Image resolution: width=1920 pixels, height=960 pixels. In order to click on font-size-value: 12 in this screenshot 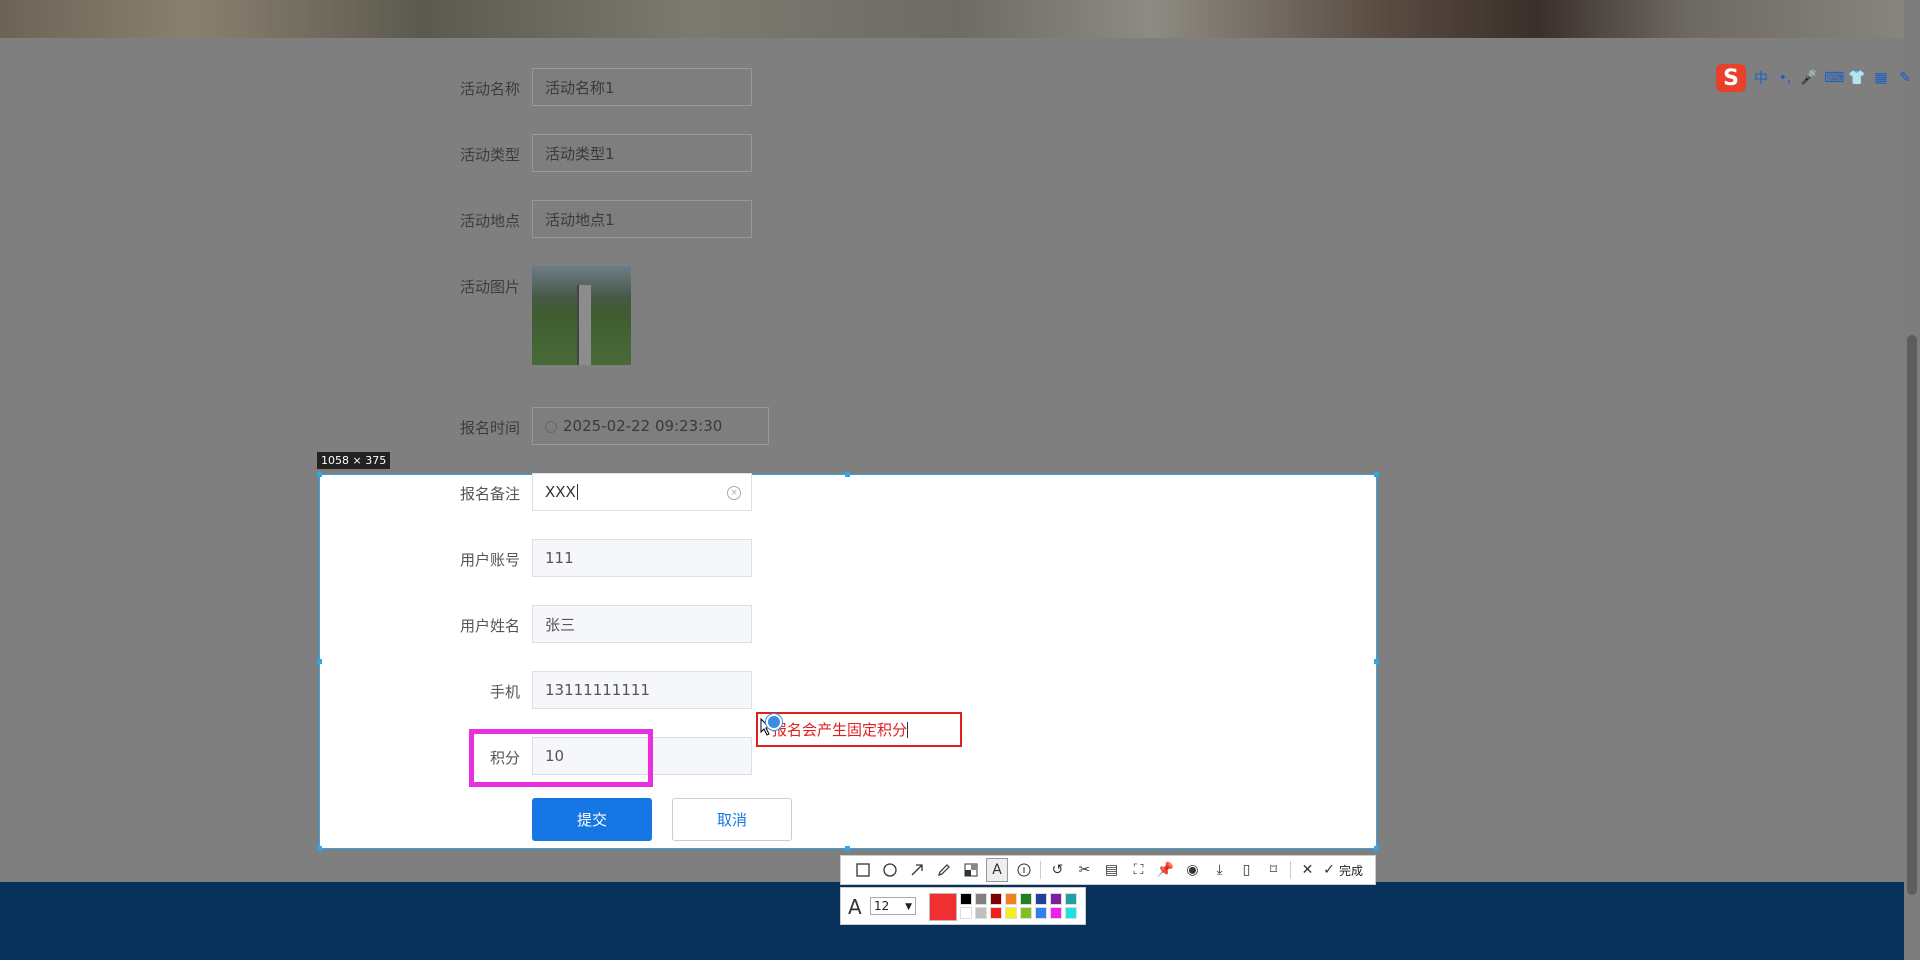, I will do `click(882, 906)`.